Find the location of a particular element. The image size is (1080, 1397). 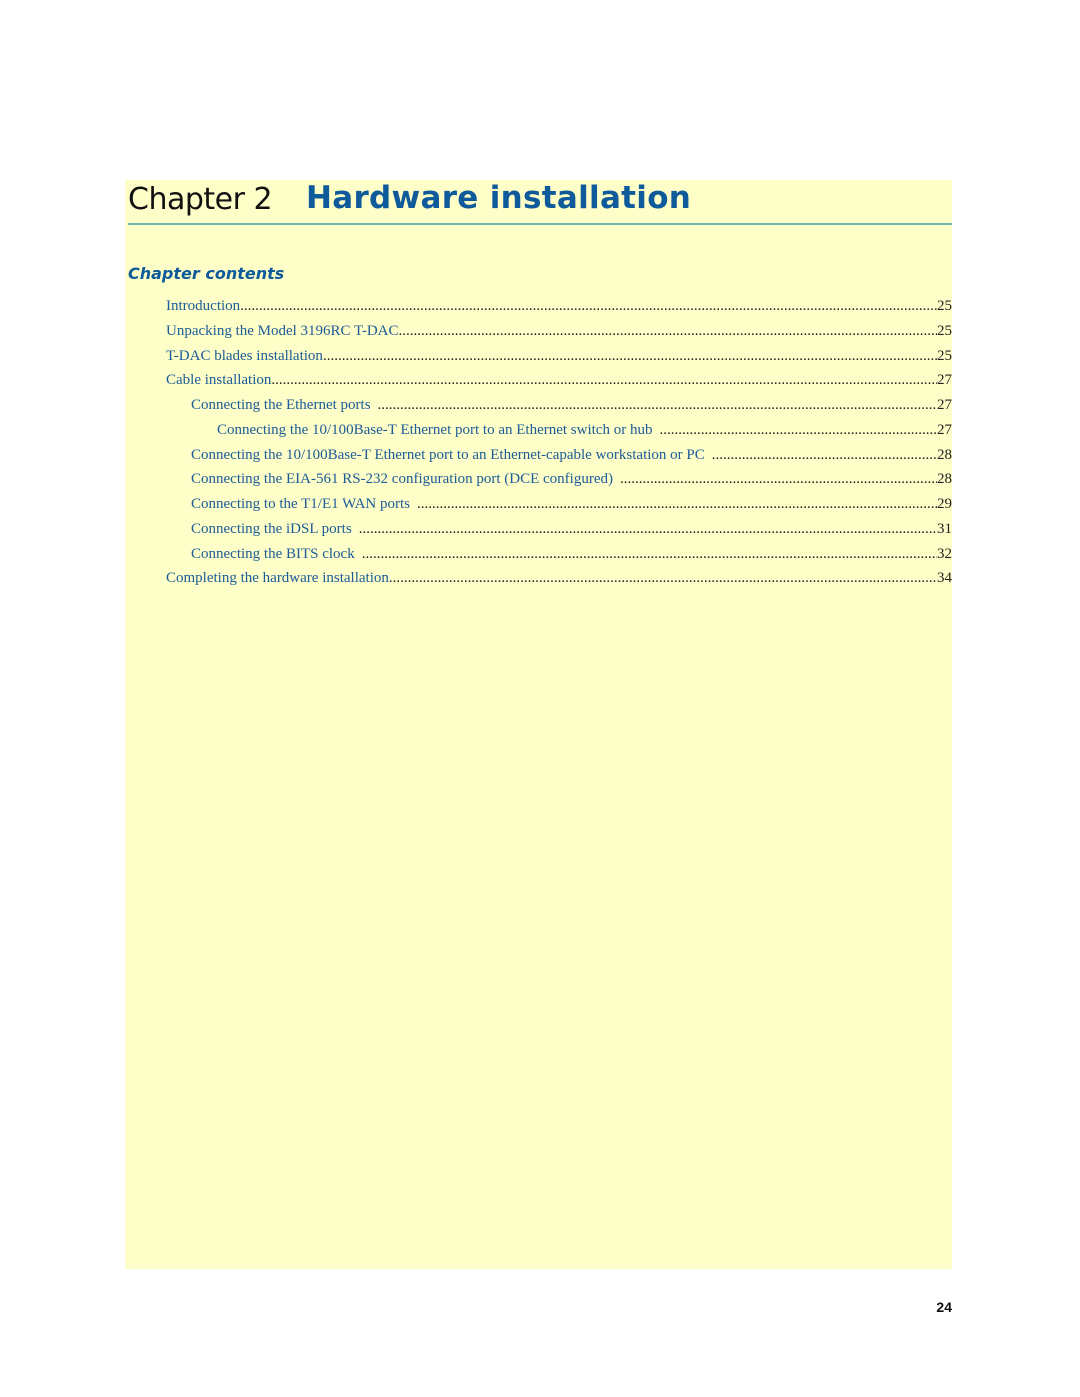

toc-entry-title: Introduction is located at coordinates (203, 306).